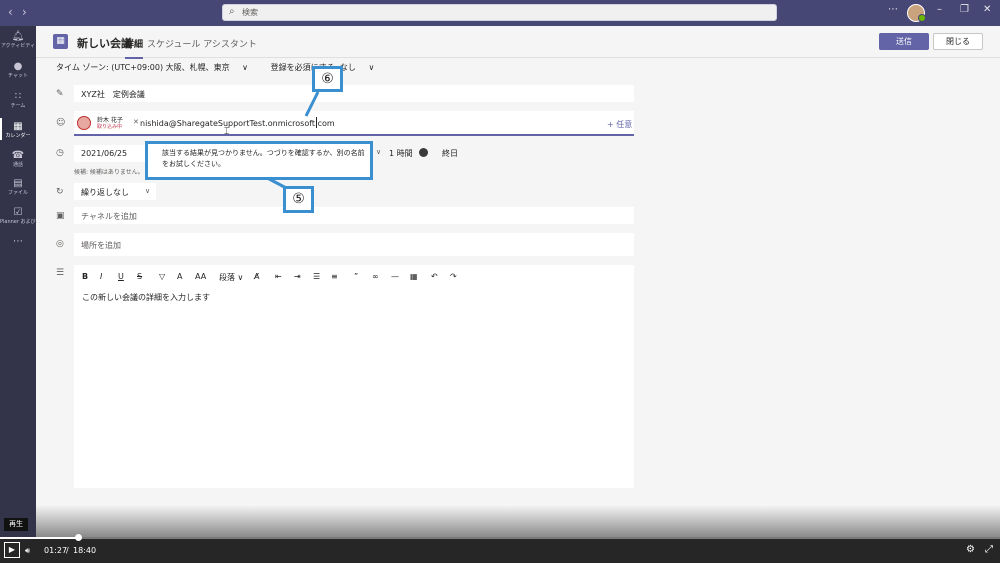 The width and height of the screenshot is (1000, 563). What do you see at coordinates (85, 550) in the screenshot?
I see `total-time: 18:40` at bounding box center [85, 550].